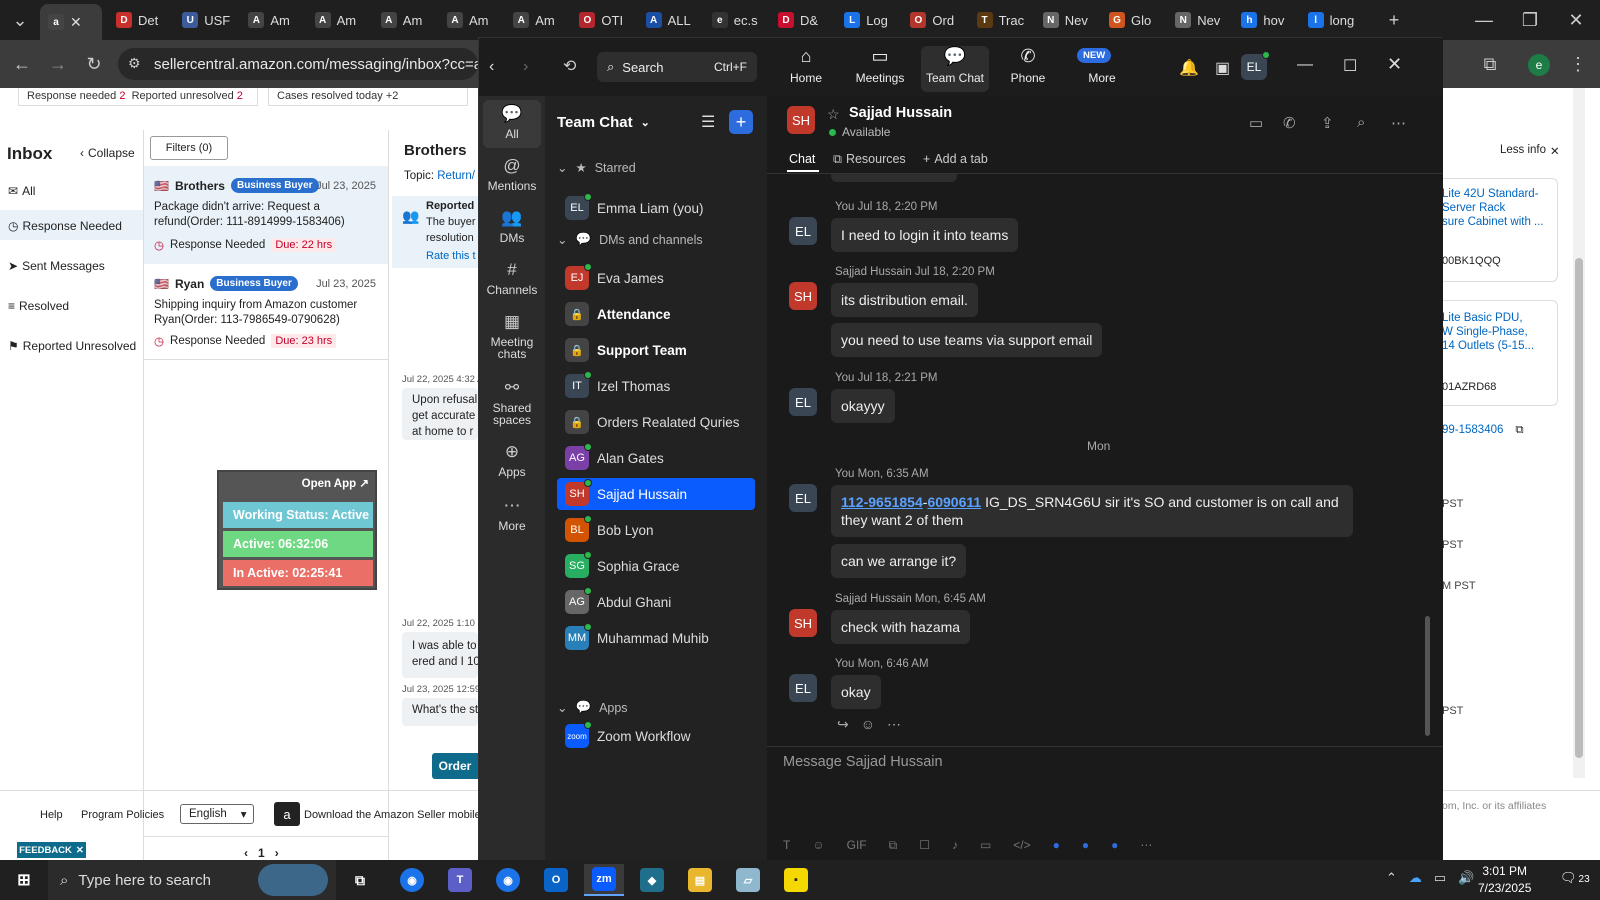 Image resolution: width=1600 pixels, height=900 pixels. What do you see at coordinates (656, 530) in the screenshot?
I see `contact-item: BL Bob Lyon` at bounding box center [656, 530].